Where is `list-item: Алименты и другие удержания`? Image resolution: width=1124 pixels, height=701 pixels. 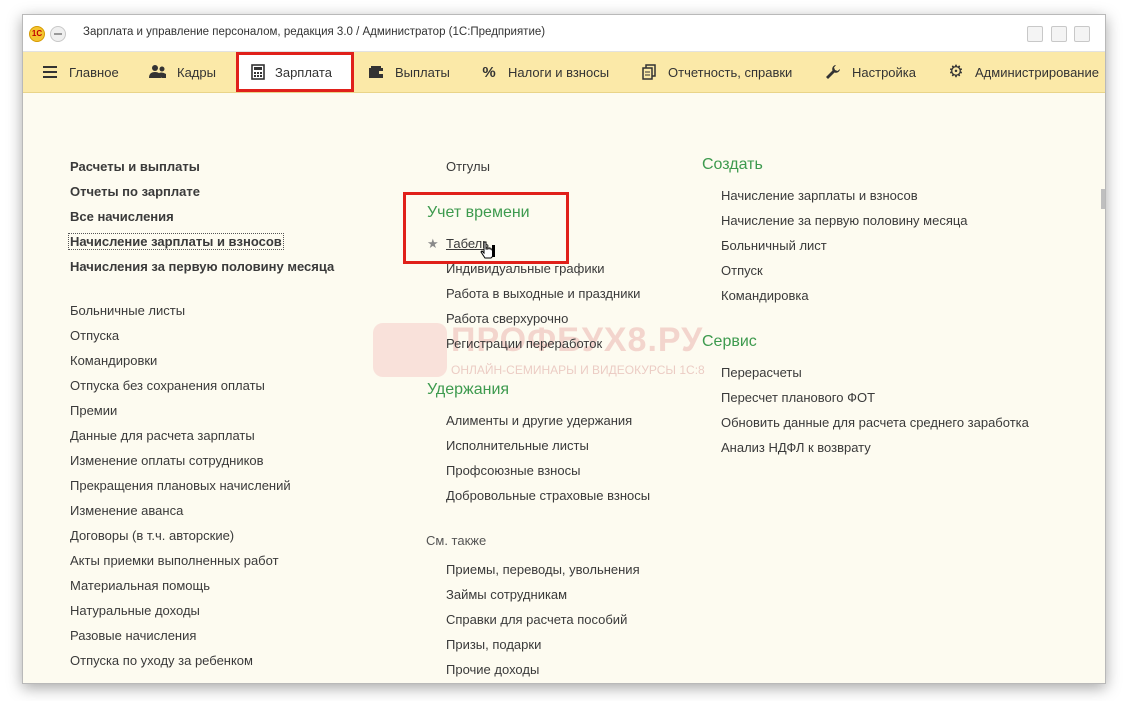 list-item: Алименты и другие удержания is located at coordinates (539, 420).